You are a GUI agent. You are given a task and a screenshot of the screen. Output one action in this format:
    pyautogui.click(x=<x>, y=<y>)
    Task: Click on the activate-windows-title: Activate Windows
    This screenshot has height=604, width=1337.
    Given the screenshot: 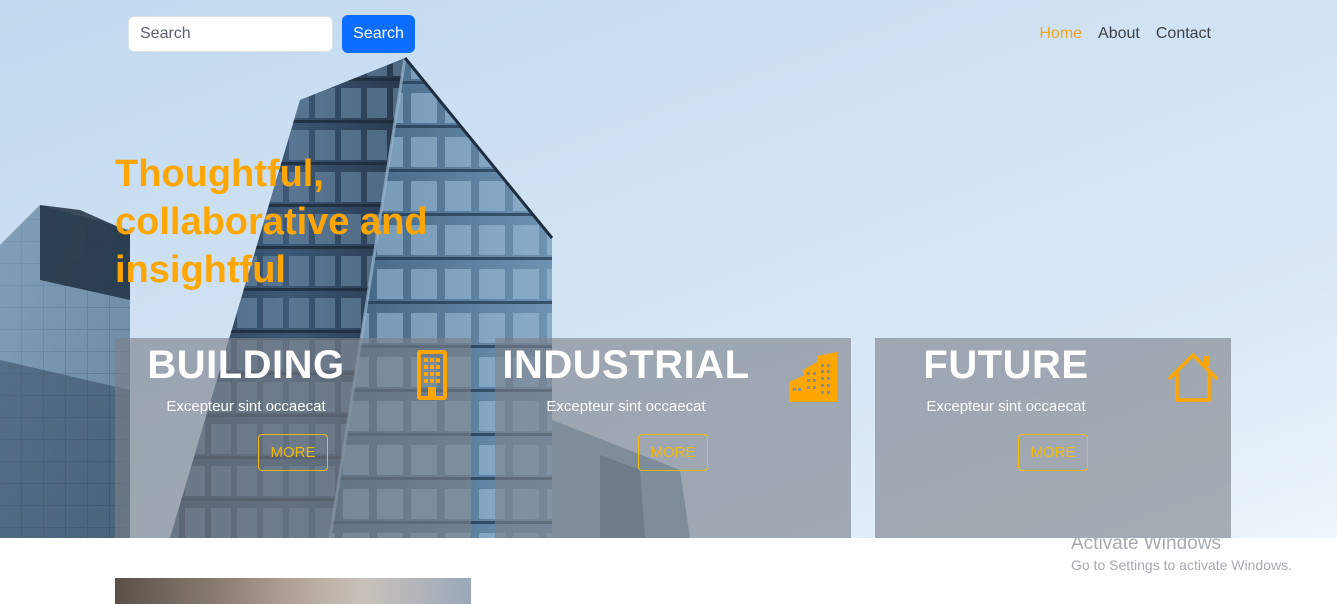 What is the action you would take?
    pyautogui.click(x=1146, y=543)
    